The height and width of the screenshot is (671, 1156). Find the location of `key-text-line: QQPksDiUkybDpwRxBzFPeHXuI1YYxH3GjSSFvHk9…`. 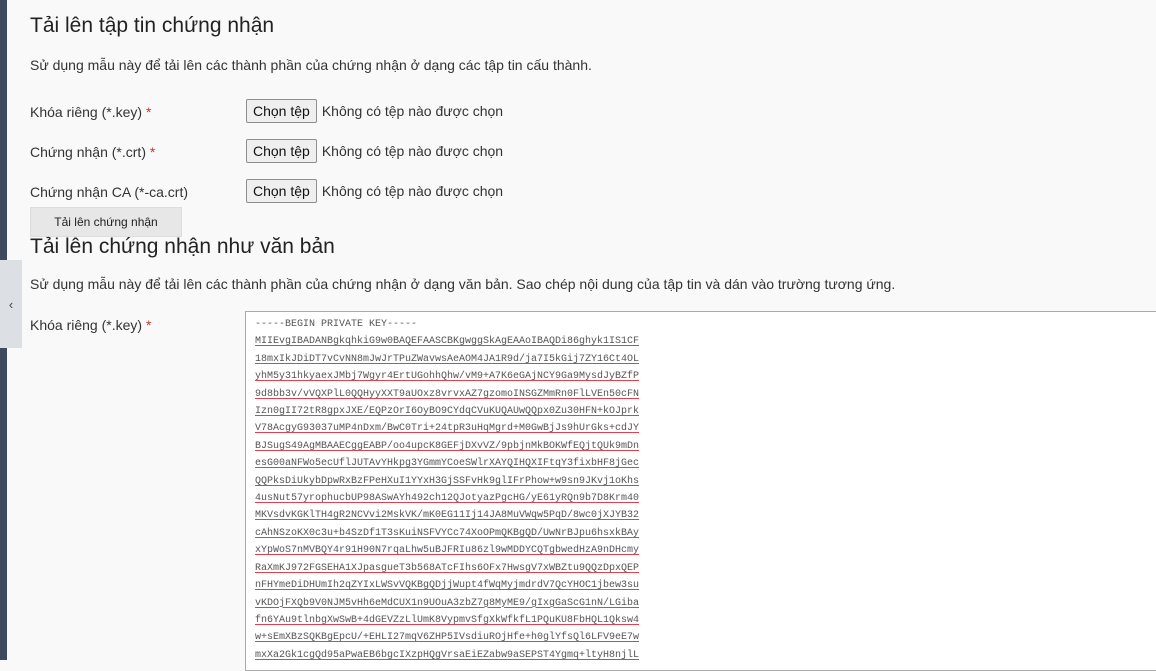

key-text-line: QQPksDiUkybDpwRxBzFPeHXuI1YYxH3GjSSFvHk9… is located at coordinates (447, 481).